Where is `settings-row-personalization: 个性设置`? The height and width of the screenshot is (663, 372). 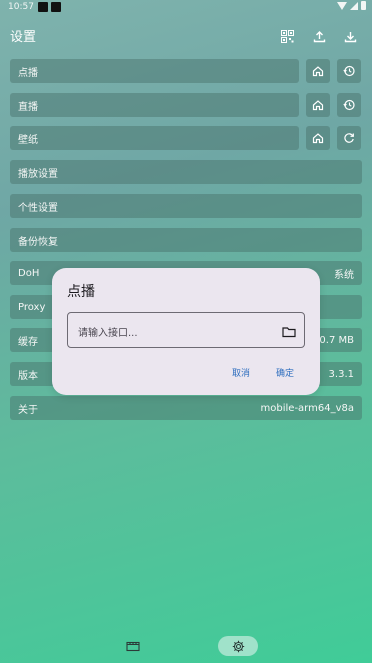 settings-row-personalization: 个性设置 is located at coordinates (186, 206).